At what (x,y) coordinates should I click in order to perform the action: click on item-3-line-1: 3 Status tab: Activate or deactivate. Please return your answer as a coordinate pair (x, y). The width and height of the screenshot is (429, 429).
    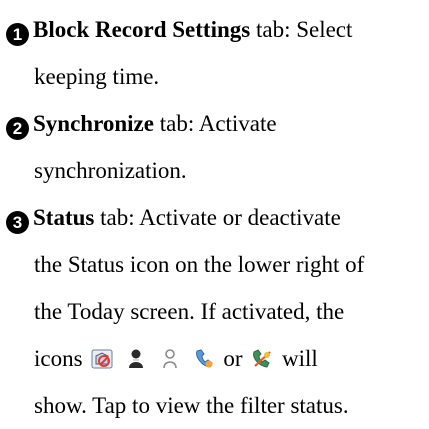
    Looking at the image, I should click on (216, 217).